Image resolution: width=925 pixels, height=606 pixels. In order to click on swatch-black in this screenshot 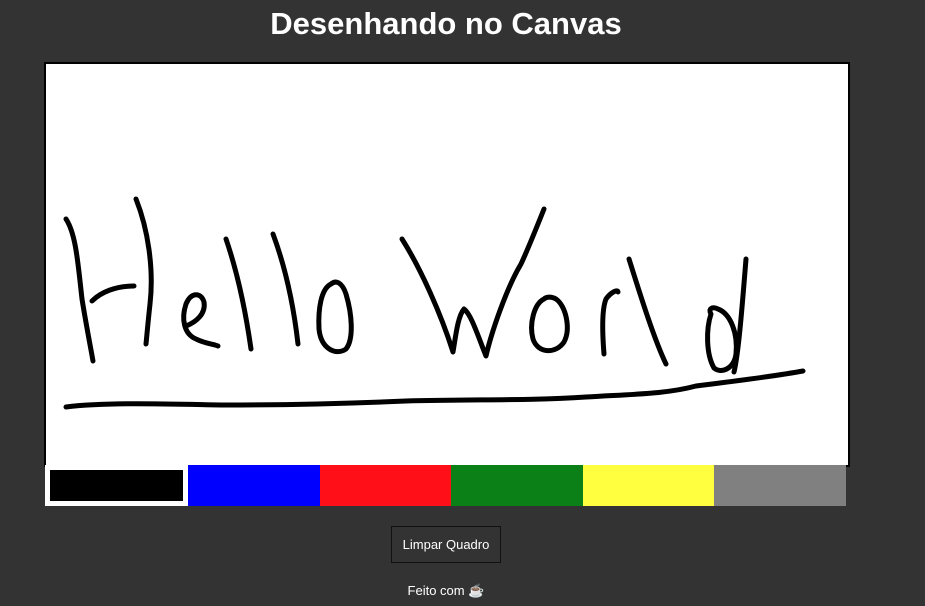, I will do `click(116, 485)`.